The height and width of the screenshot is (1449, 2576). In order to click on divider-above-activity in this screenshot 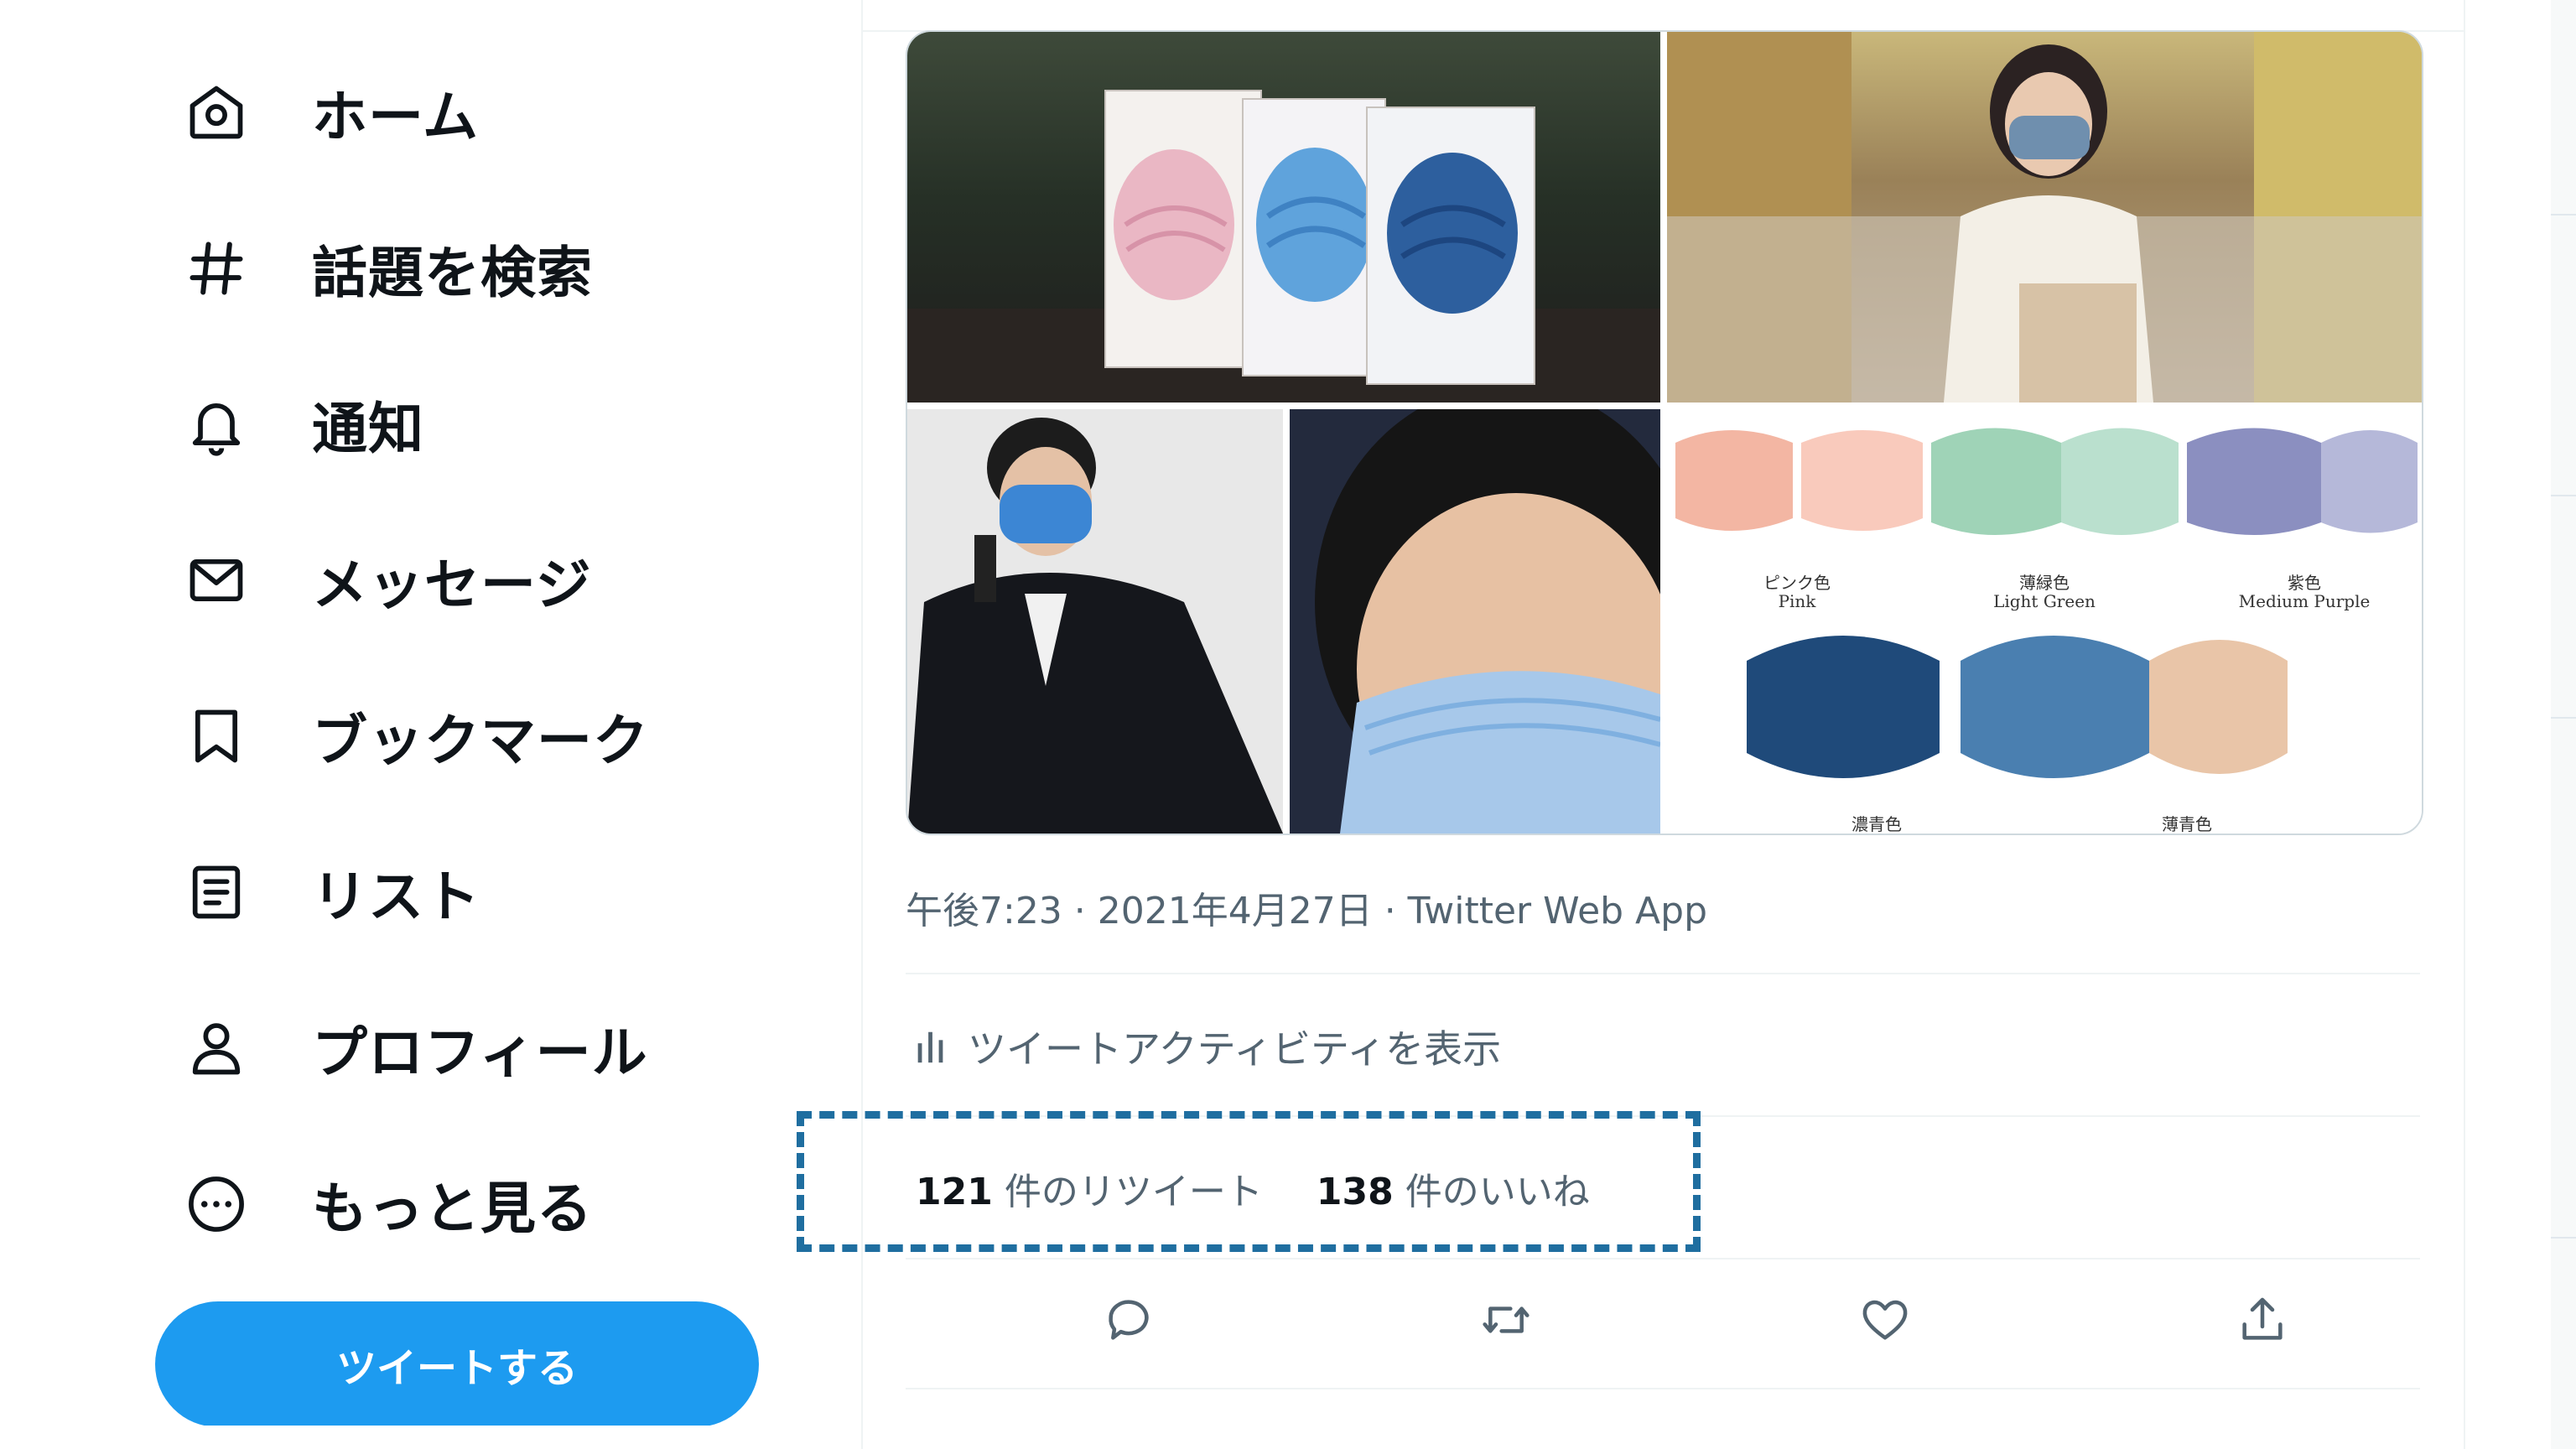, I will do `click(1663, 974)`.